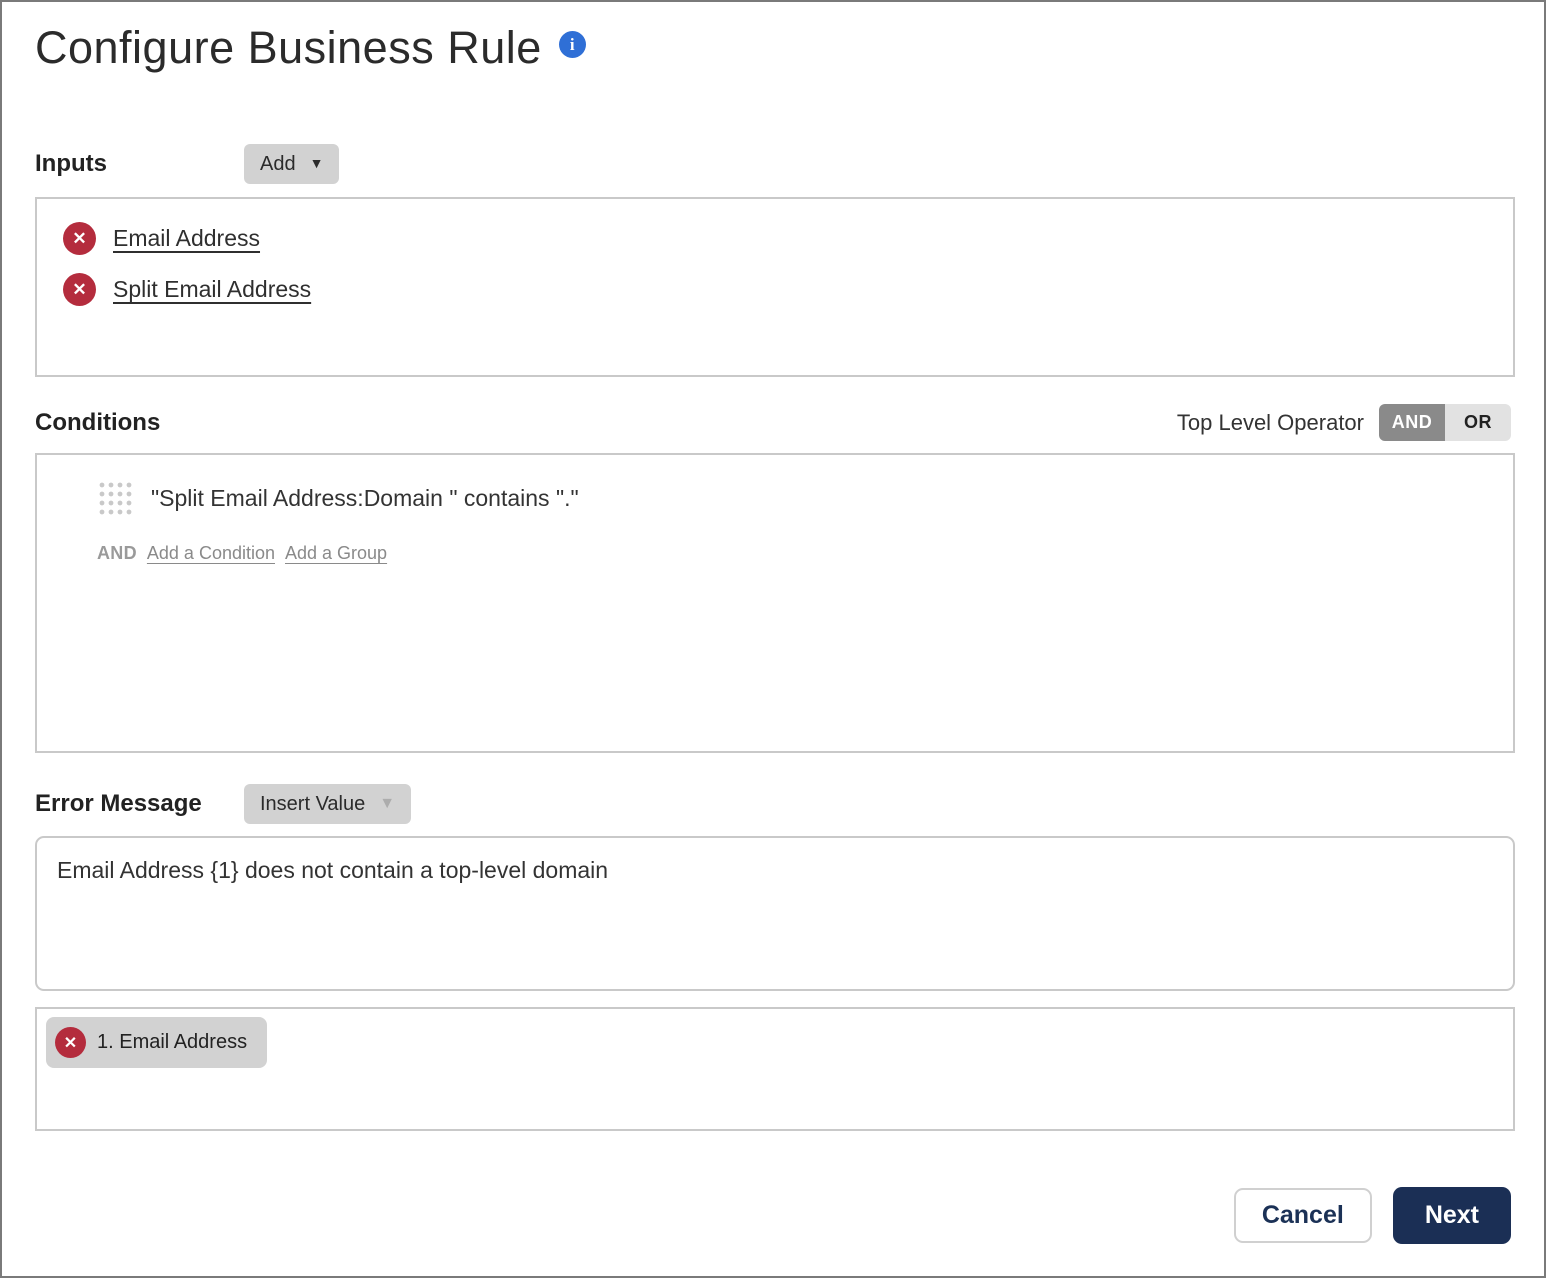 The height and width of the screenshot is (1278, 1546). I want to click on value-chip-label: 1. Email Address, so click(172, 1042).